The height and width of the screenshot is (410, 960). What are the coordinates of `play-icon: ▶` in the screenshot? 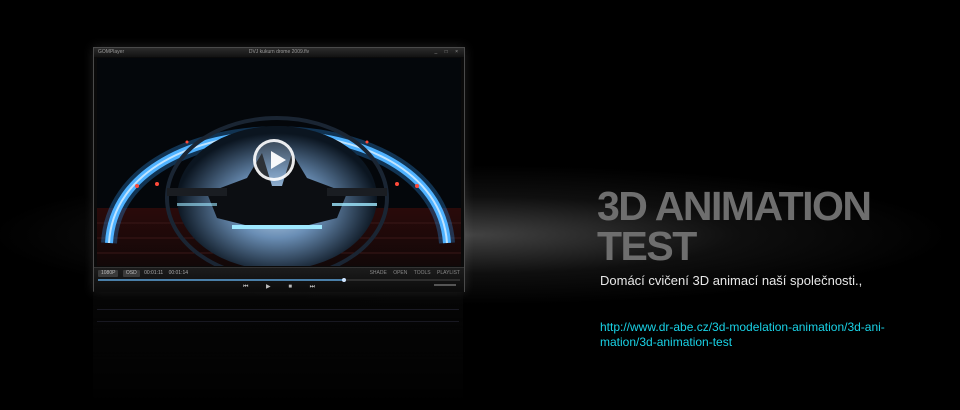 It's located at (268, 287).